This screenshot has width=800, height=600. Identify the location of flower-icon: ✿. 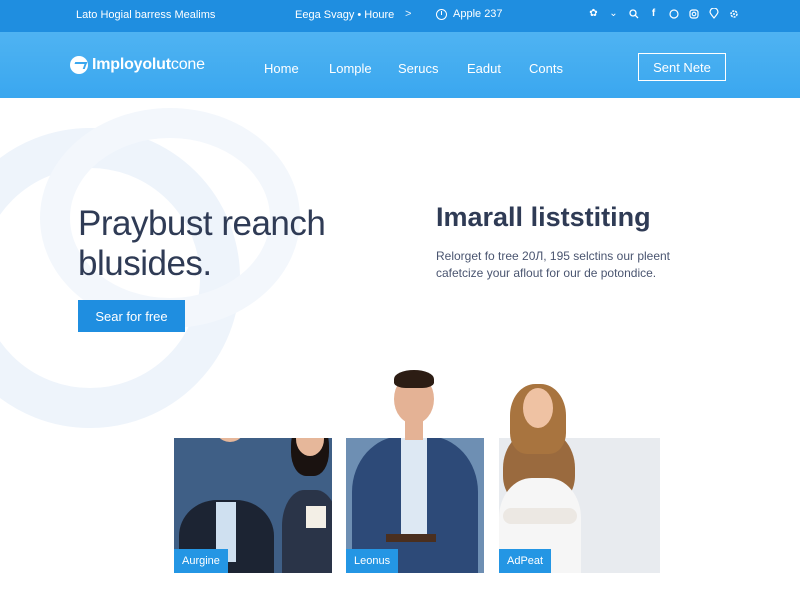
(593, 13).